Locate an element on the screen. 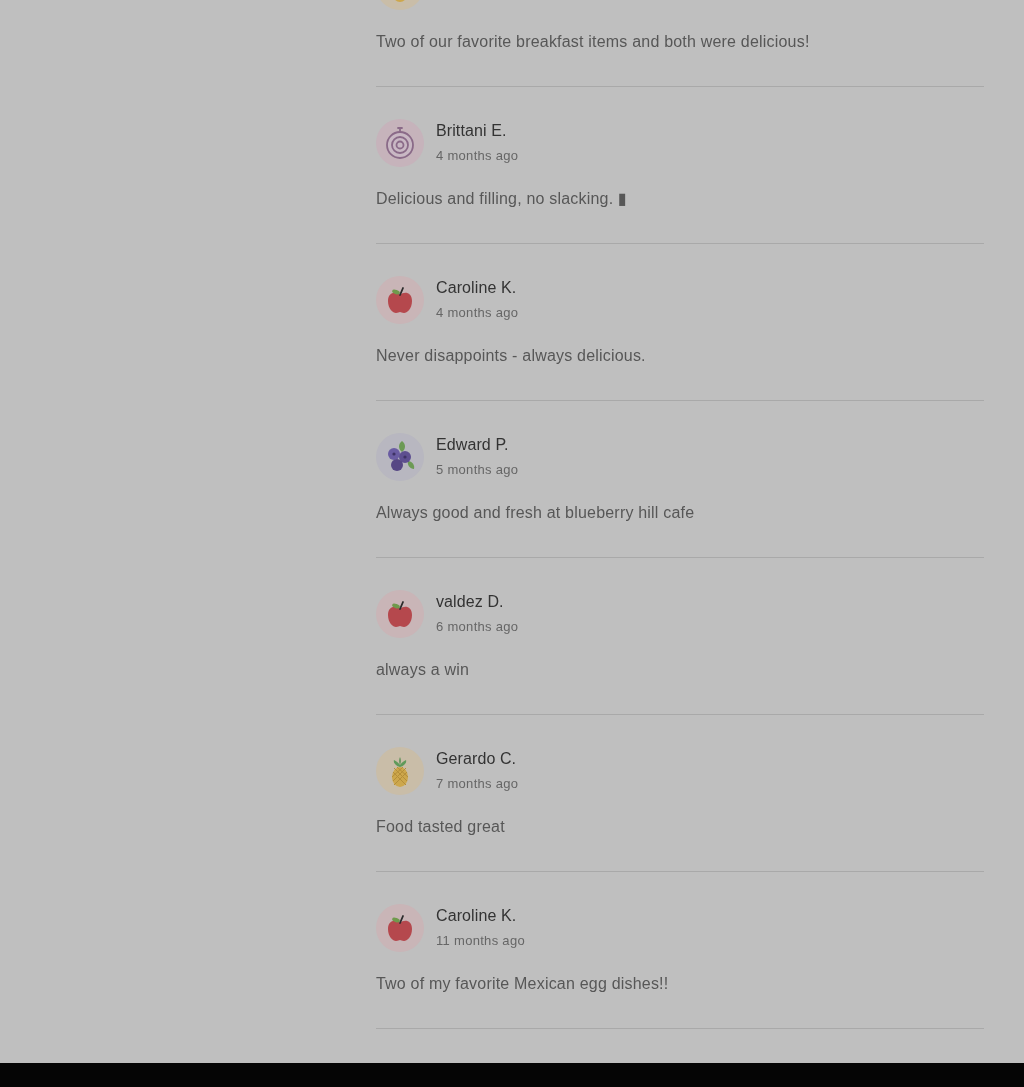 This screenshot has width=1024, height=1087. review-text: Never disappoints - always delicious. is located at coordinates (511, 356).